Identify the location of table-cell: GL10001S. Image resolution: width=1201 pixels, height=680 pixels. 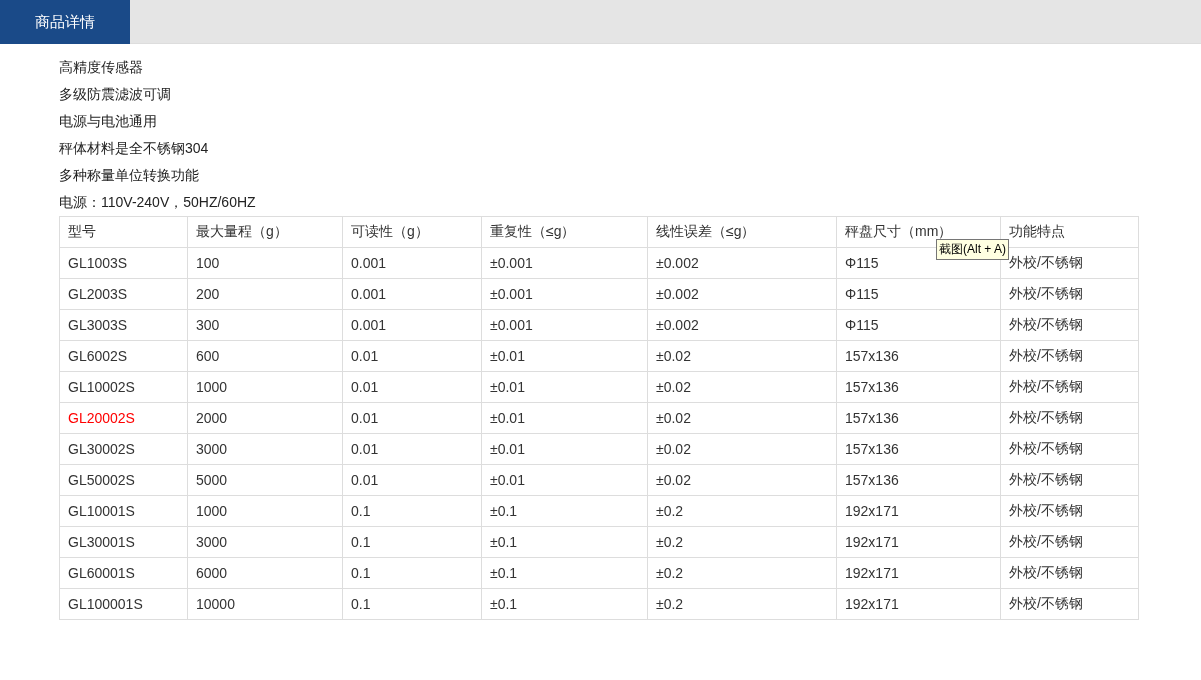
(123, 511).